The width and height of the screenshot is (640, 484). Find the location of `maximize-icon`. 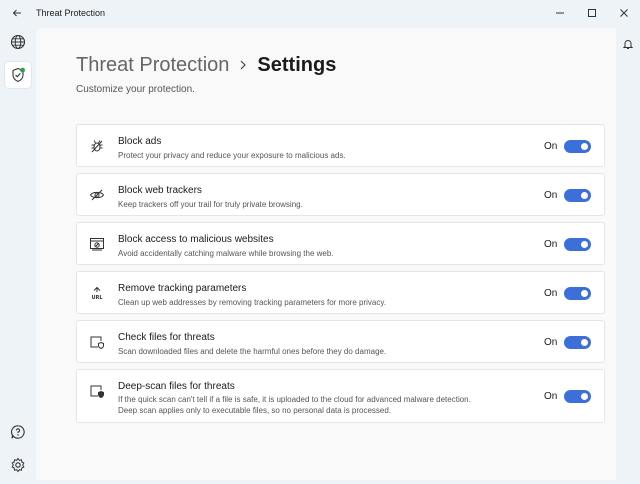

maximize-icon is located at coordinates (592, 13).